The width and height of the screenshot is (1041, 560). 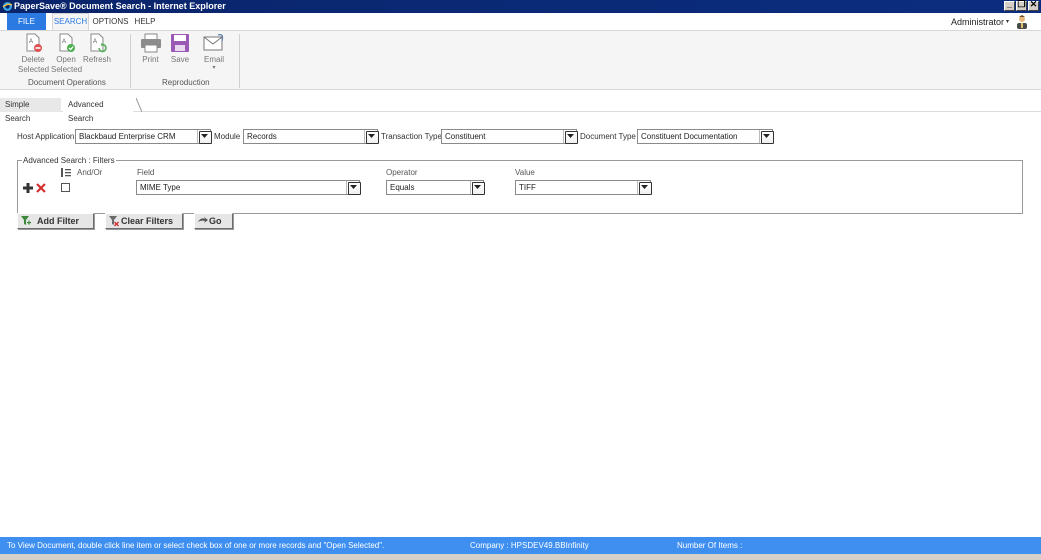 What do you see at coordinates (33, 54) in the screenshot?
I see `delete-selected-button: A Delete Selected` at bounding box center [33, 54].